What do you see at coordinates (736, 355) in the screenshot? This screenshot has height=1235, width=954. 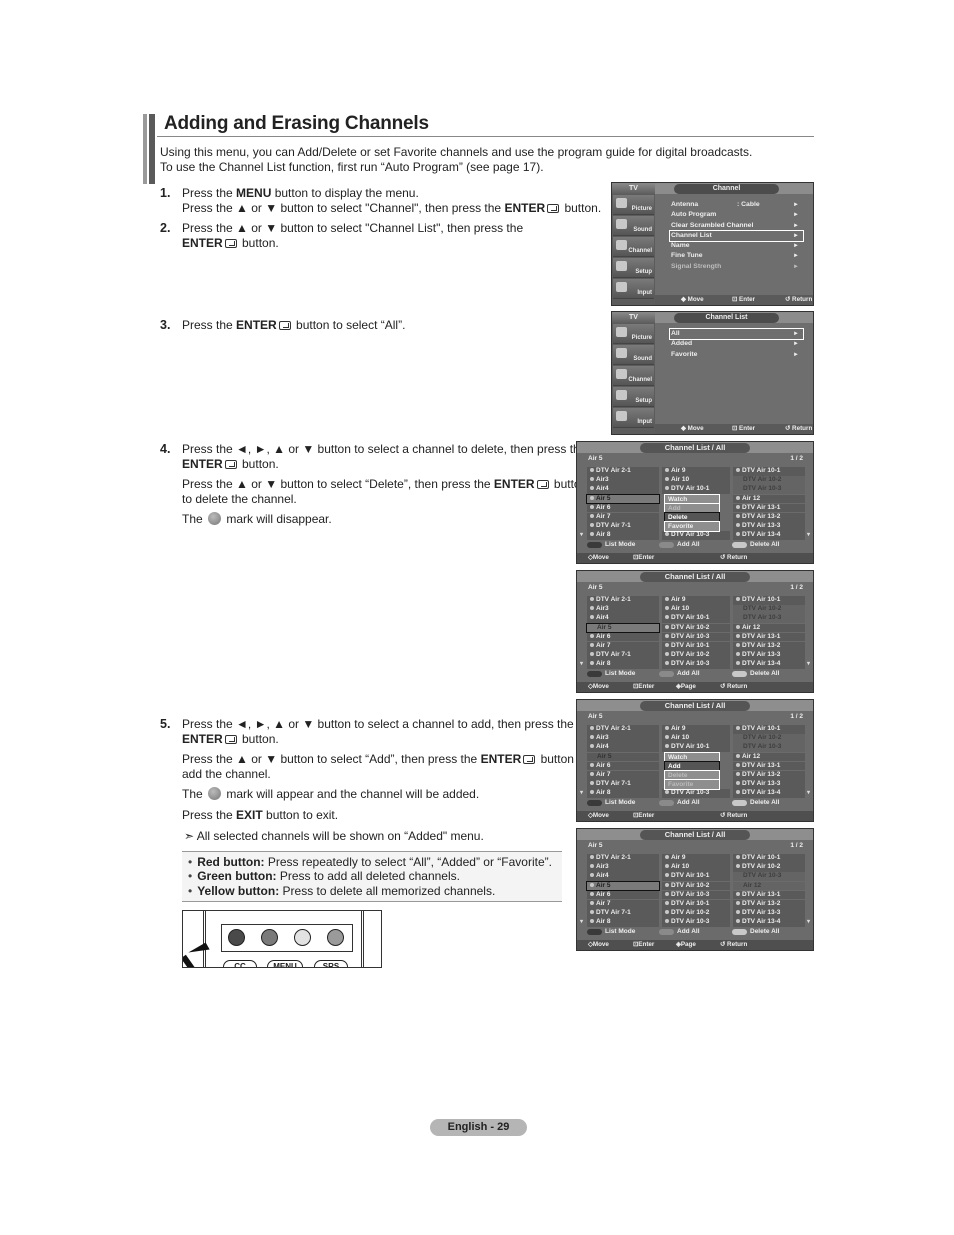 I see `menu-item-favorite: Favorite ►` at bounding box center [736, 355].